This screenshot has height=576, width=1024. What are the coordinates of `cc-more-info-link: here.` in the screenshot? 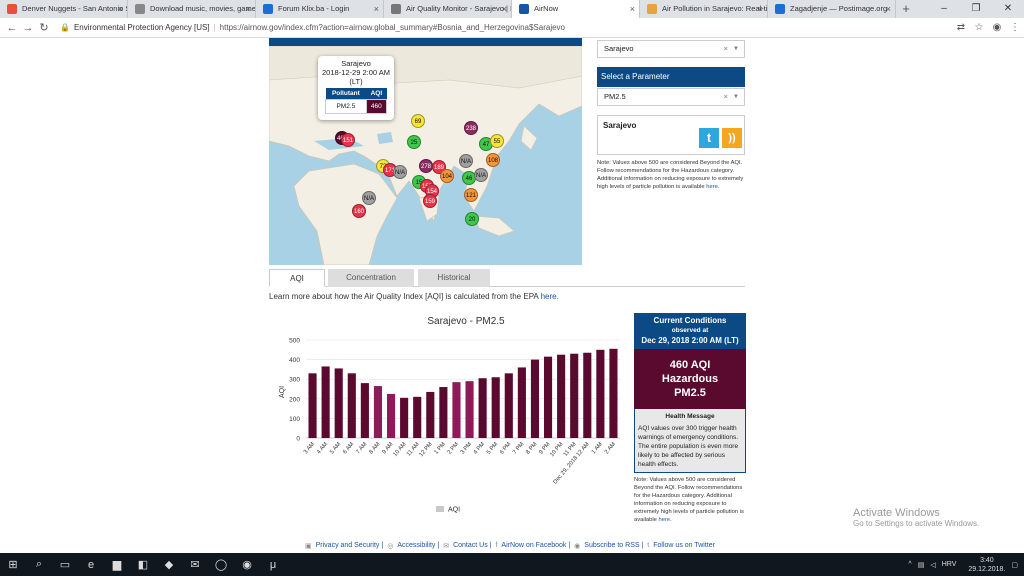 It's located at (665, 520).